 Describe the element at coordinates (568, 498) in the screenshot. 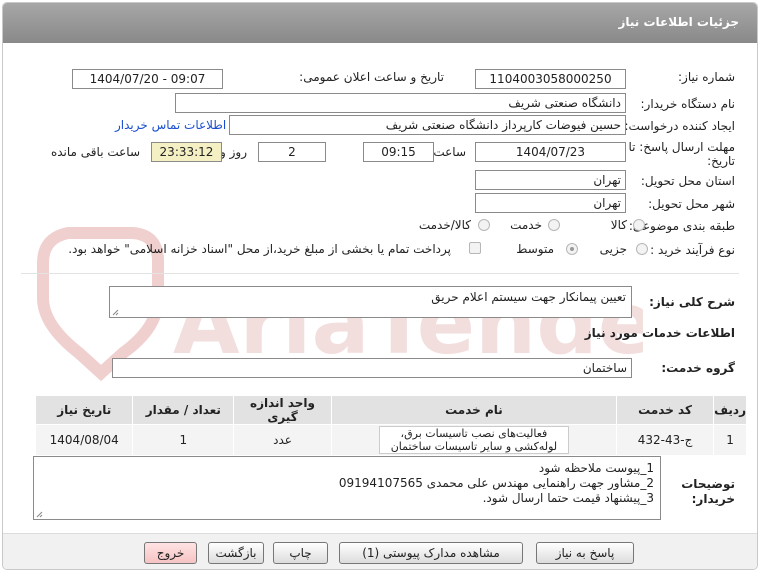

I see `note-line: 3_پیشنهاد قیمت حتما ارسال شود.` at that location.